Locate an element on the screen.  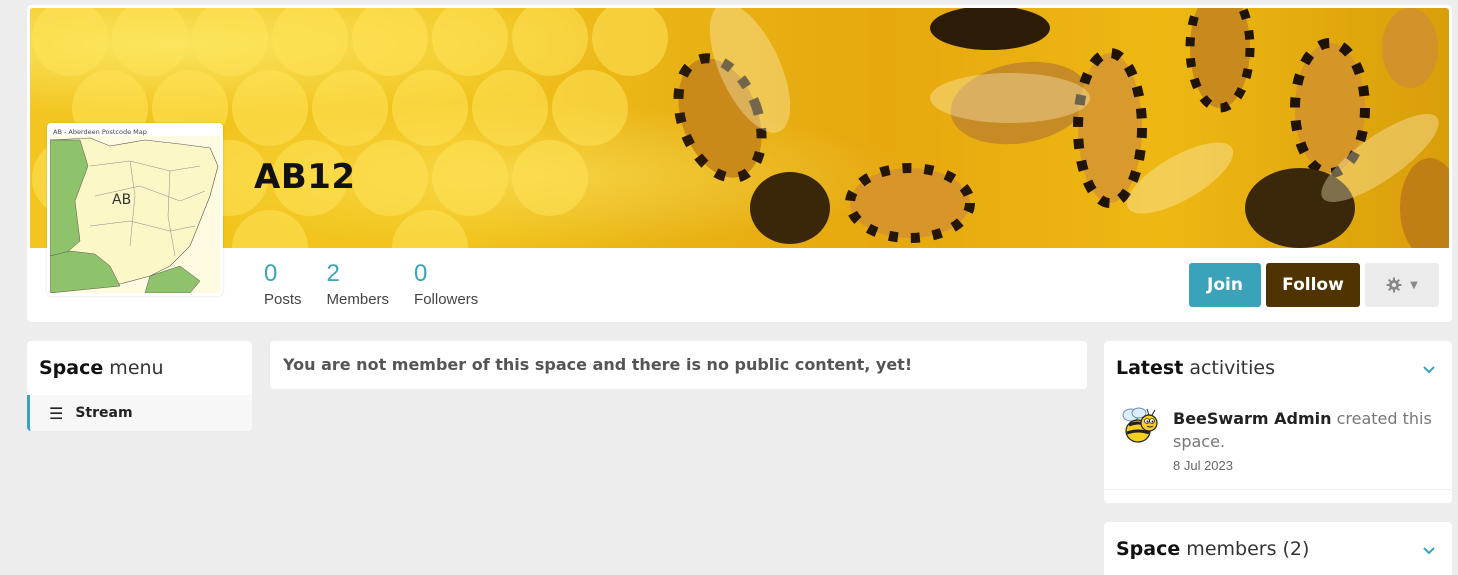
space-settings-dropdown: ▼ is located at coordinates (1402, 285).